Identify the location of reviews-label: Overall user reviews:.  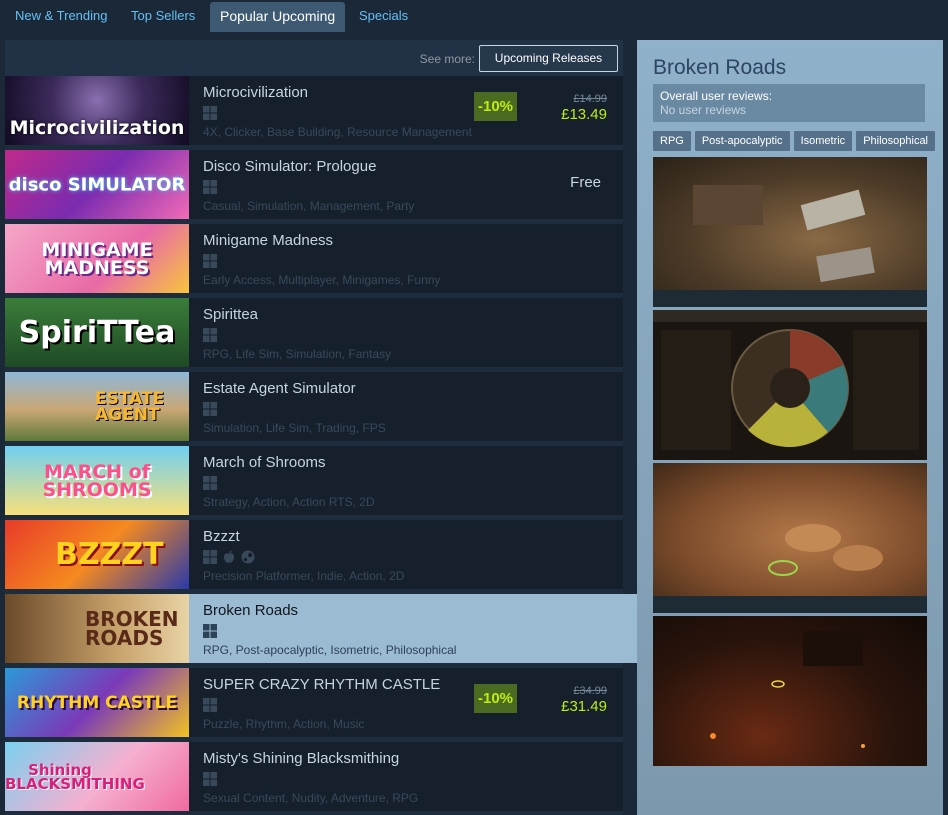
(716, 96).